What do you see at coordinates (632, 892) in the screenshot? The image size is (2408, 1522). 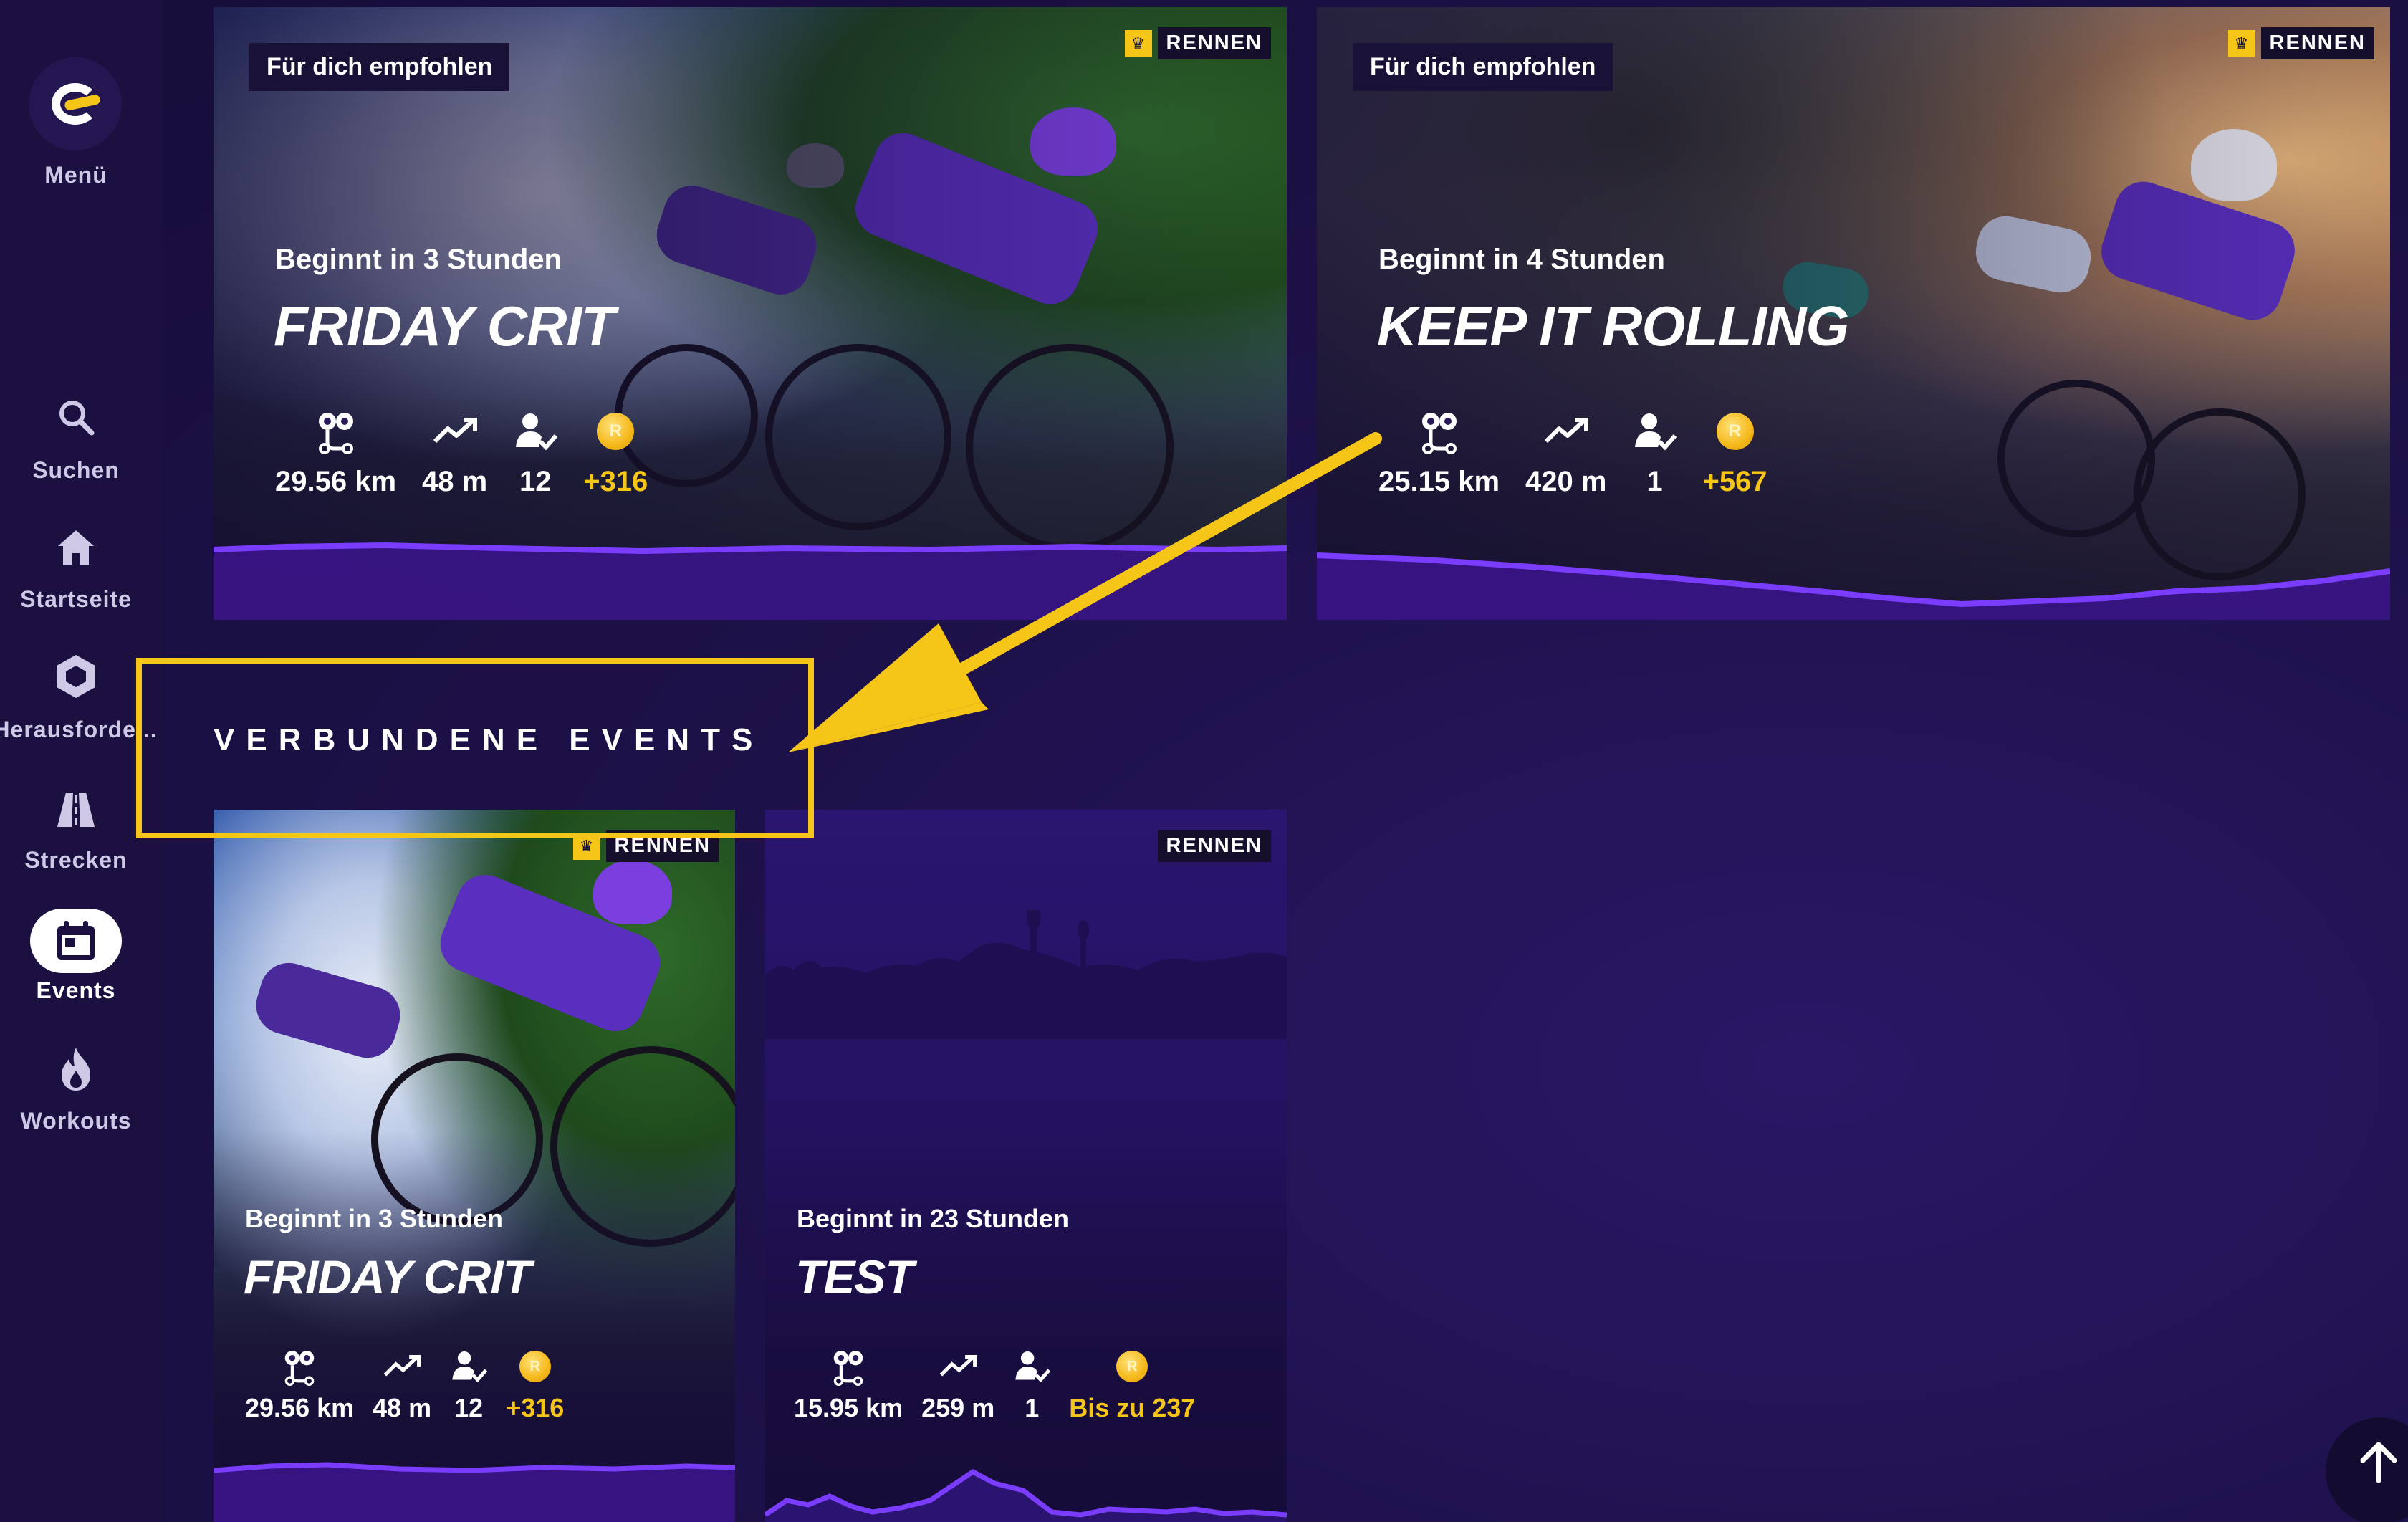 I see `rider-helmet` at bounding box center [632, 892].